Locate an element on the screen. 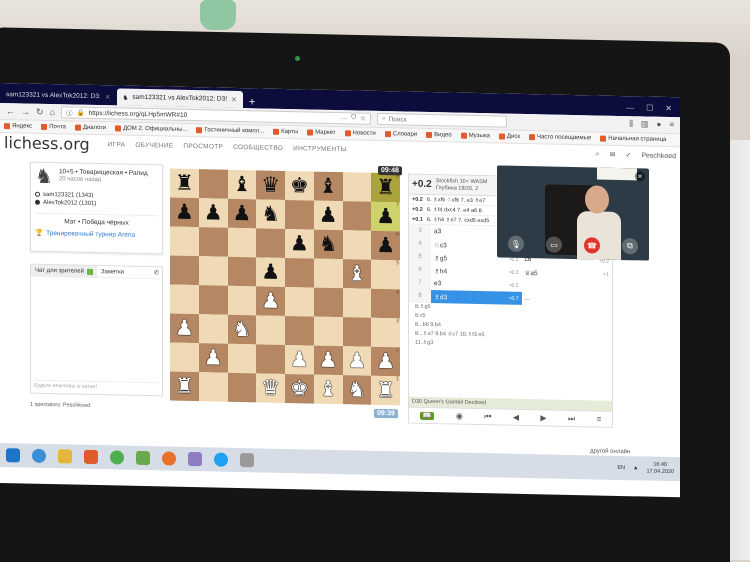 This screenshot has height=562, width=750. board-square: ♛ is located at coordinates (270, 185).